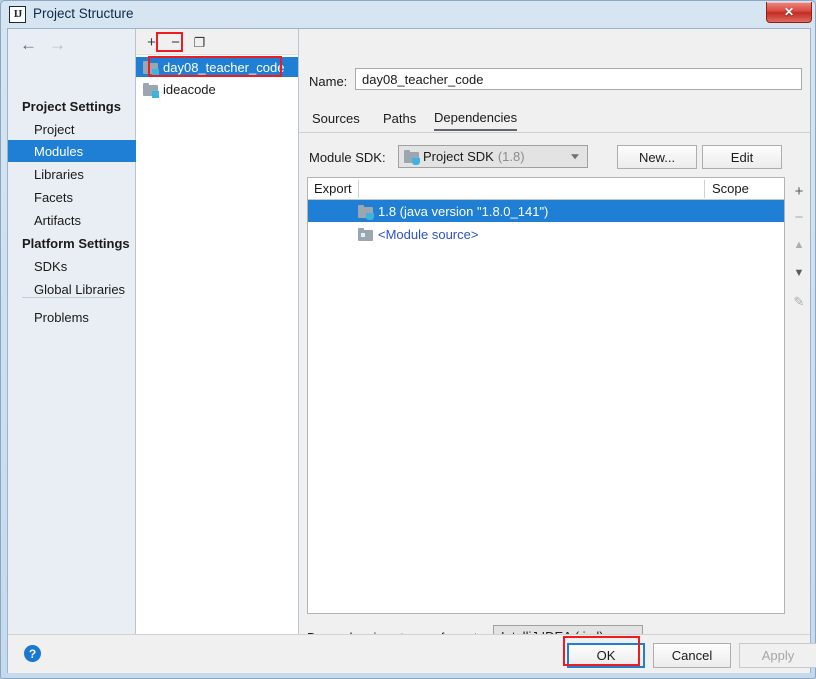 The image size is (816, 679). What do you see at coordinates (32, 653) in the screenshot?
I see `help-icon: ?` at bounding box center [32, 653].